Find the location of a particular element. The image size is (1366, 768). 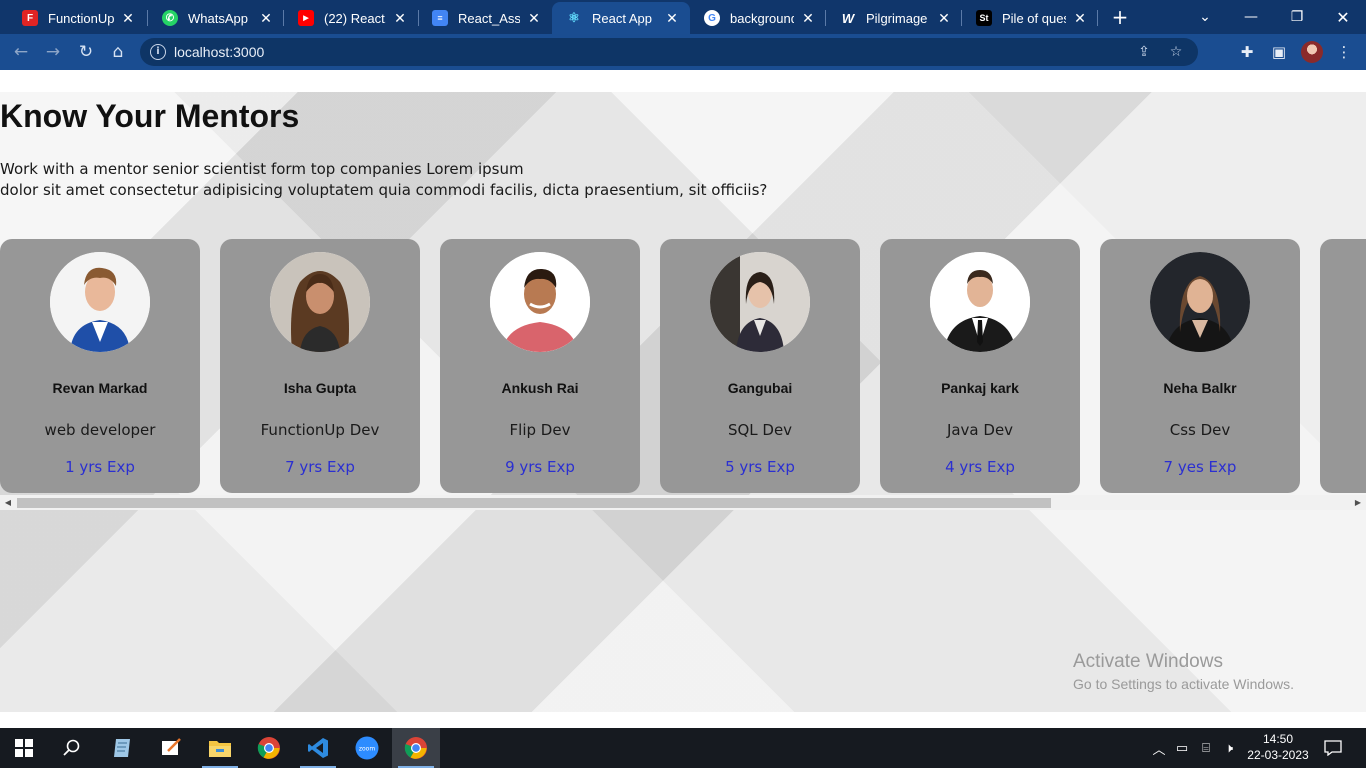

chrome-app-icon is located at coordinates (269, 748).